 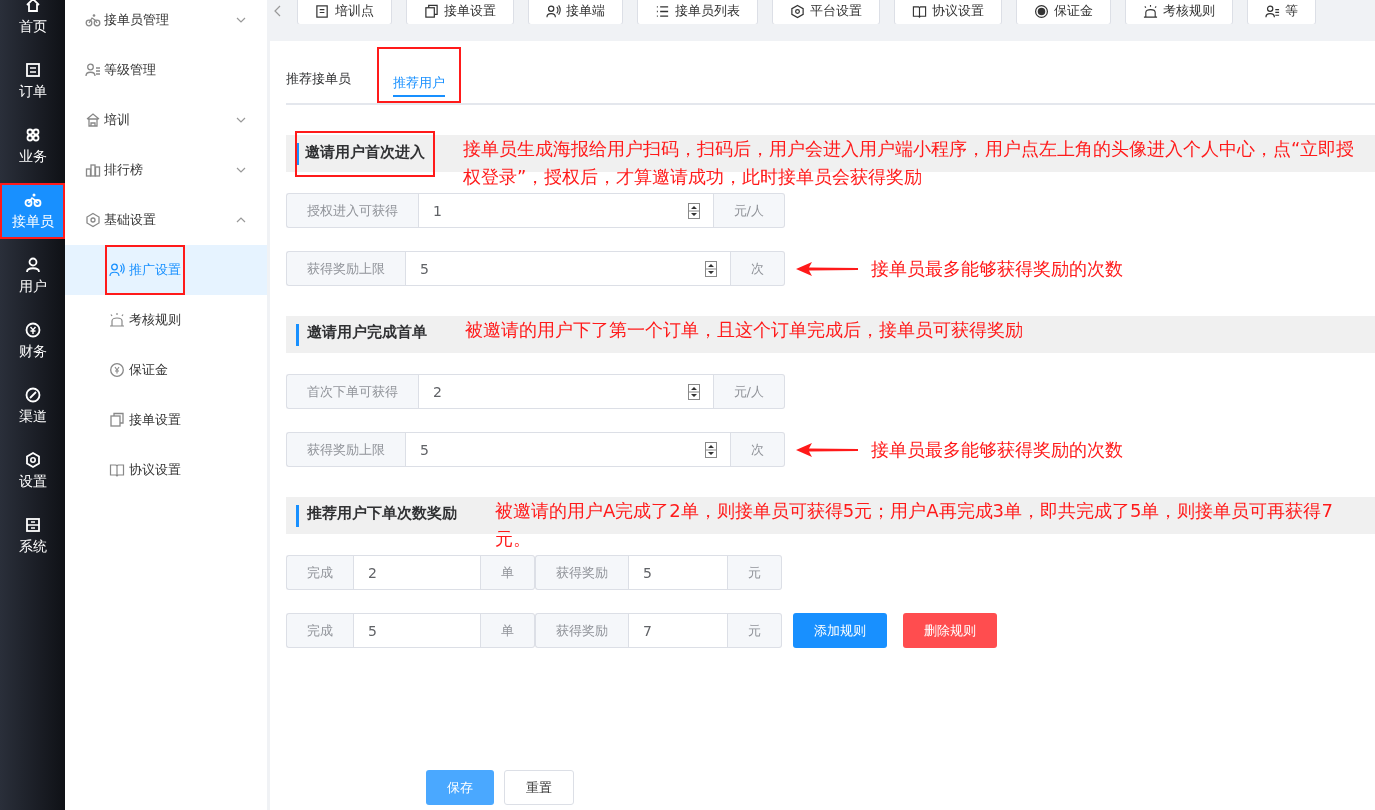 What do you see at coordinates (32, 471) in the screenshot?
I see `nav-item: 设置` at bounding box center [32, 471].